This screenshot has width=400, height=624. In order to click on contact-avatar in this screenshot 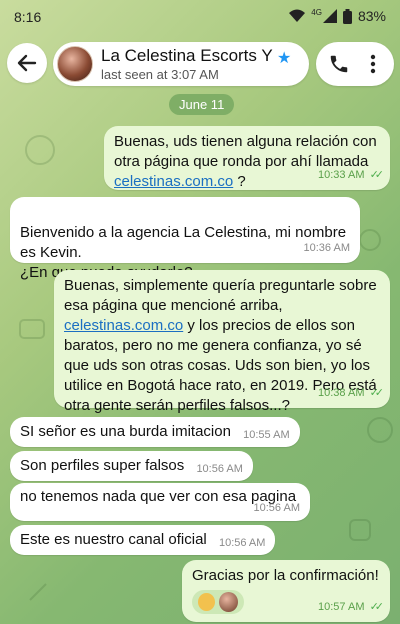, I will do `click(75, 64)`.